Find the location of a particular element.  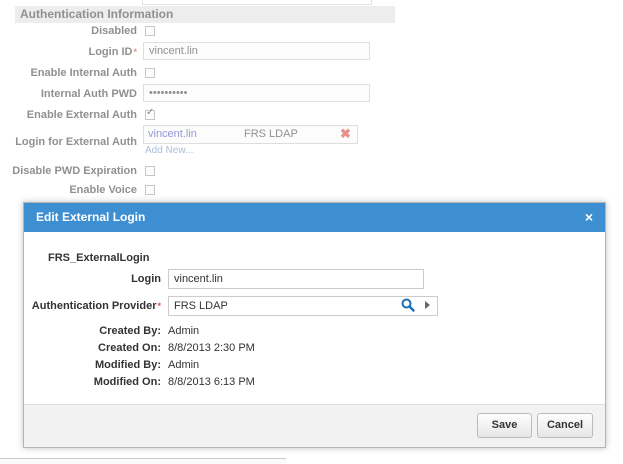

auth-provider-value: FRS LDAP is located at coordinates (201, 306).